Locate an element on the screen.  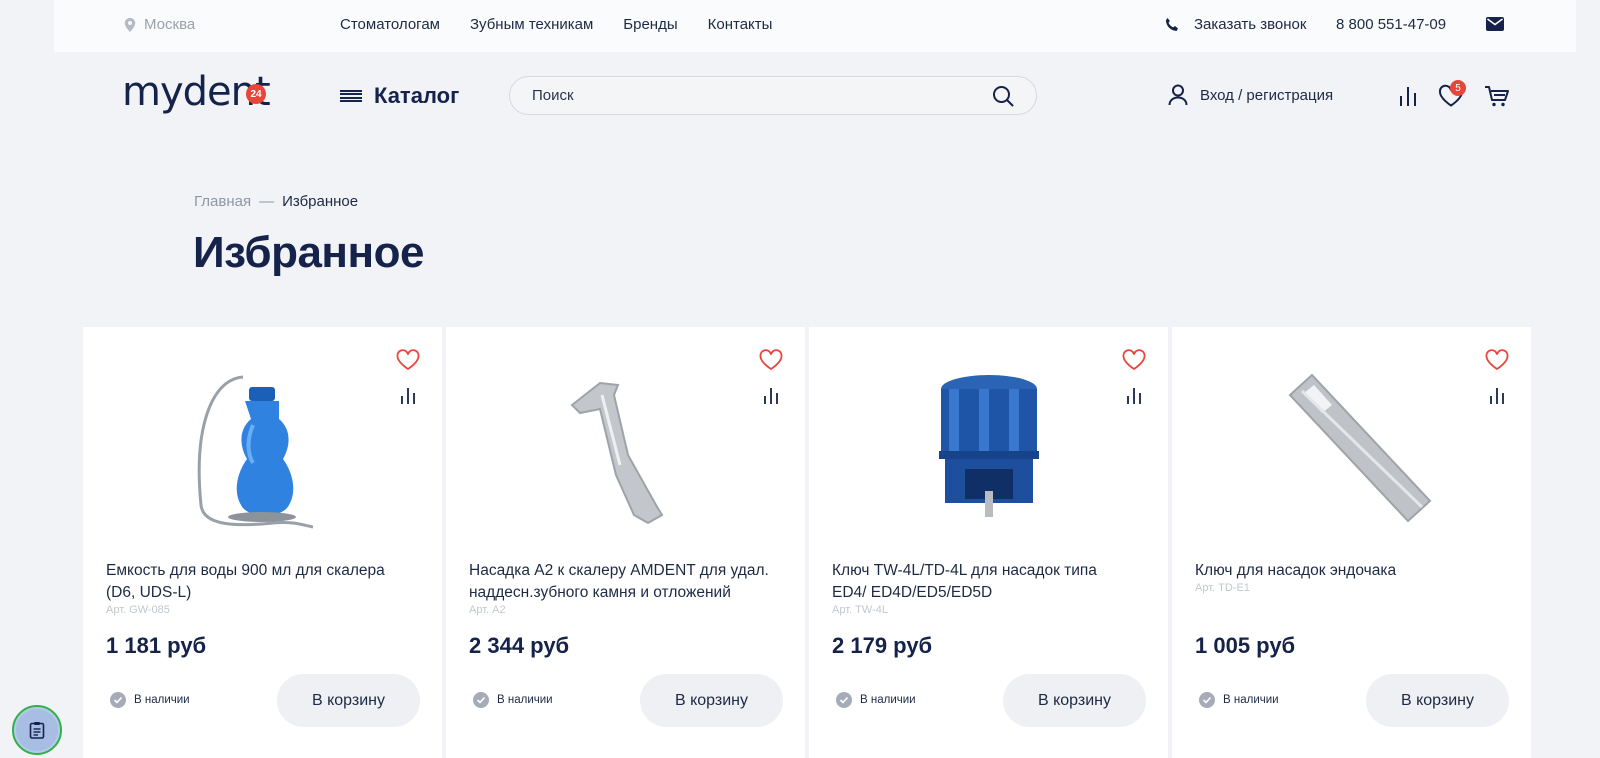
callback-link: Заказать звонок is located at coordinates (1235, 24).